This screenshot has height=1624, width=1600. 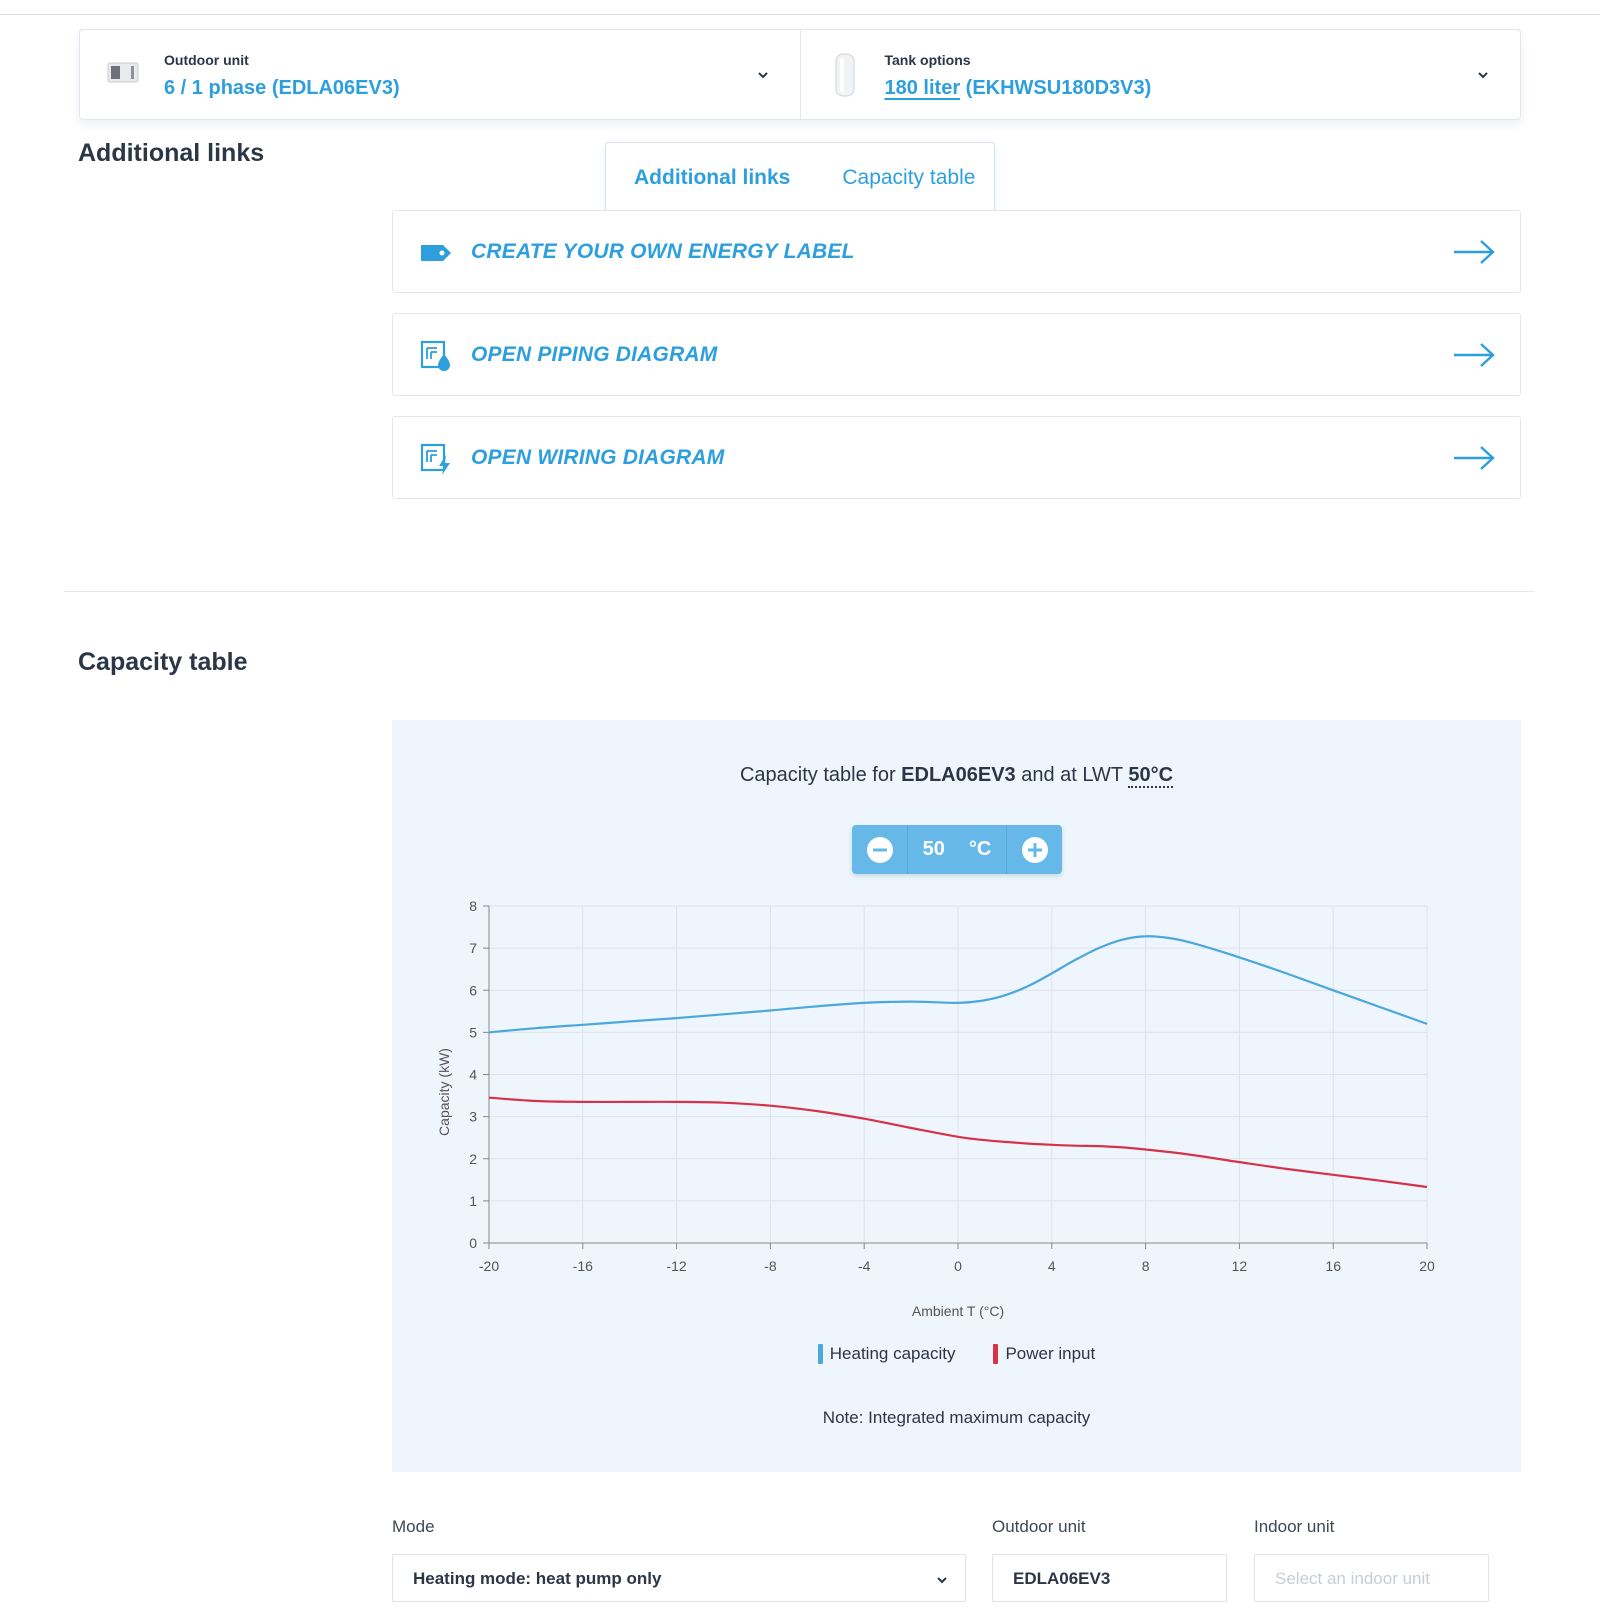 What do you see at coordinates (956, 457) in the screenshot?
I see `wiring-diagram-link: OPEN WIRING DIAGRAM` at bounding box center [956, 457].